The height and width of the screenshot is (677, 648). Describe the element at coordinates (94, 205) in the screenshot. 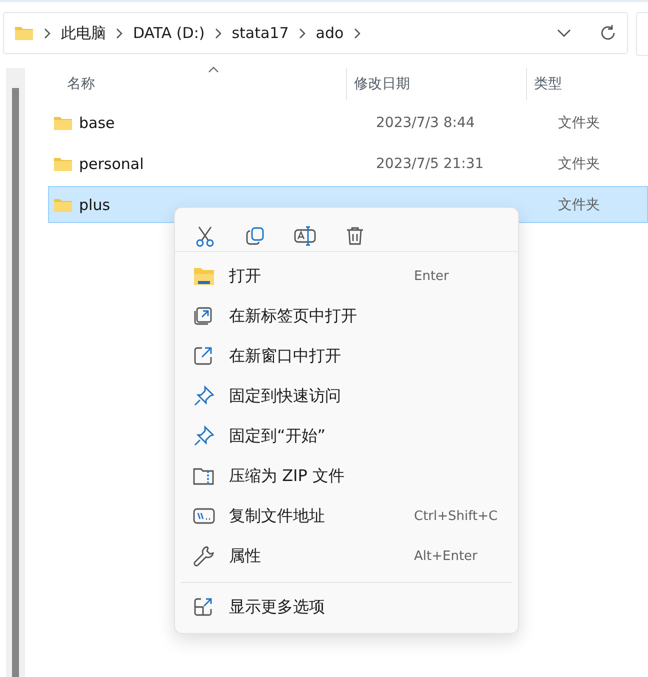

I see `file-name: plus` at that location.